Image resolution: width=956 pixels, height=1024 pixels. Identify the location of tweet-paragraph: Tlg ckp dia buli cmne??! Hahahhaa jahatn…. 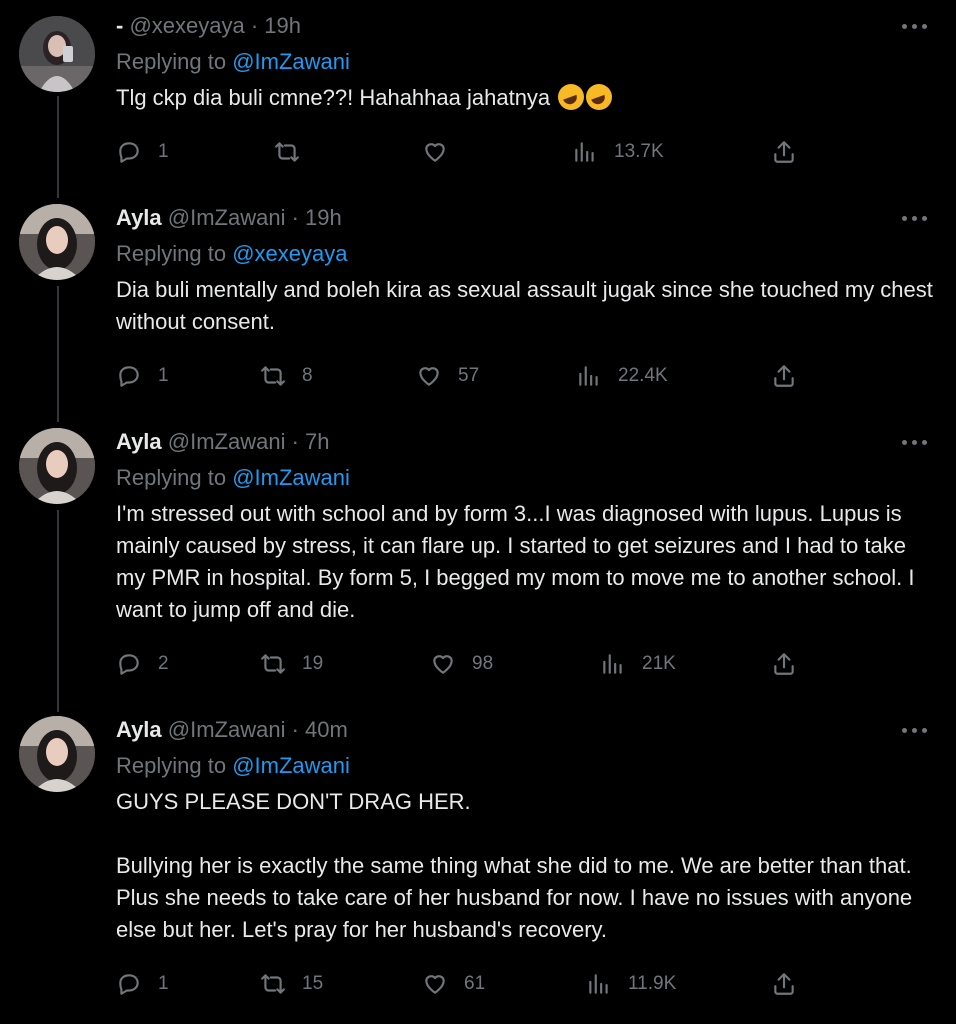
(333, 97).